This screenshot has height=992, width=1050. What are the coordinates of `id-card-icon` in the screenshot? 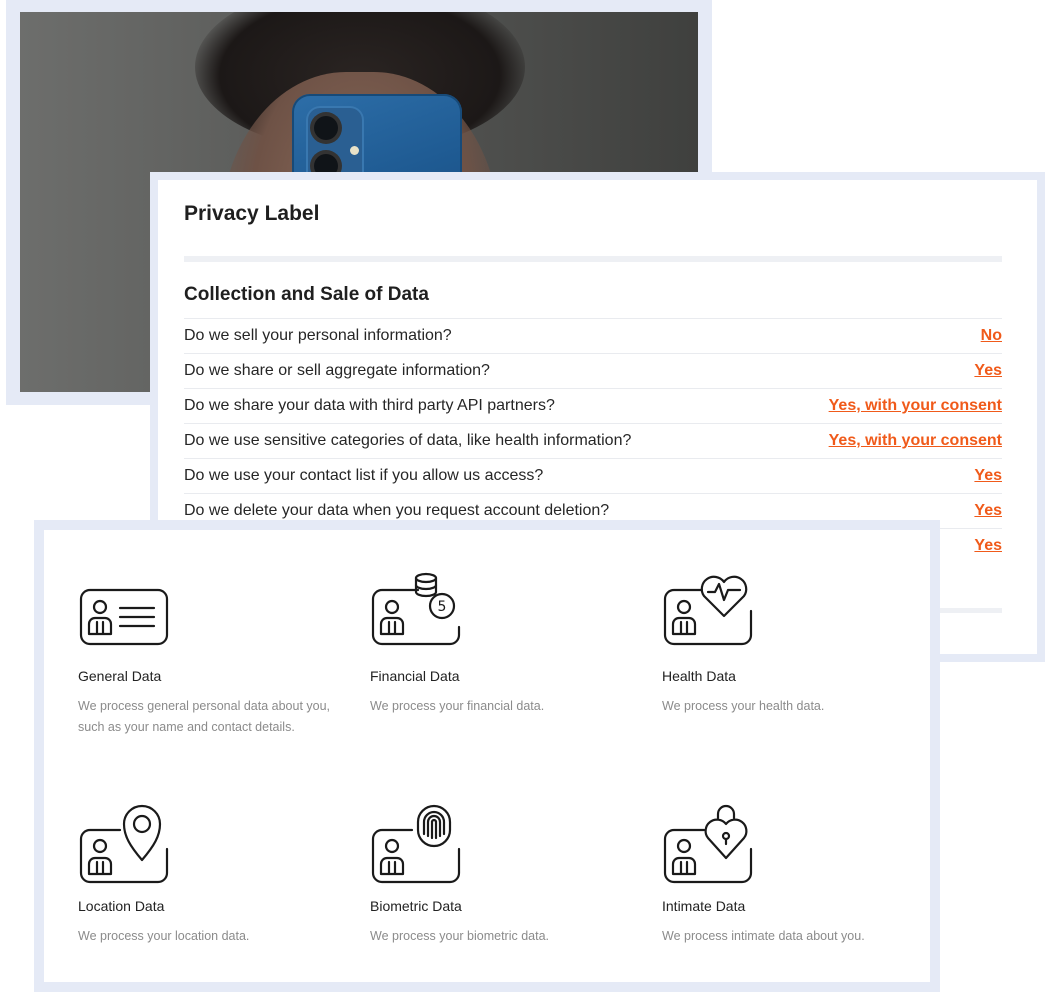 It's located at (124, 617).